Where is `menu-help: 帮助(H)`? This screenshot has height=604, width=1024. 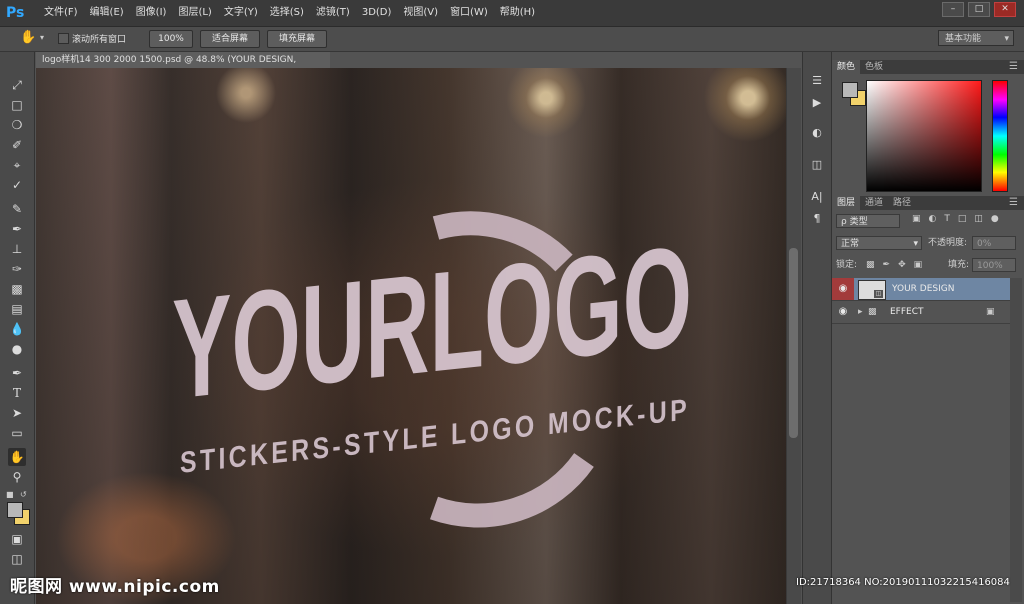
menu-help: 帮助(H) is located at coordinates (517, 13).